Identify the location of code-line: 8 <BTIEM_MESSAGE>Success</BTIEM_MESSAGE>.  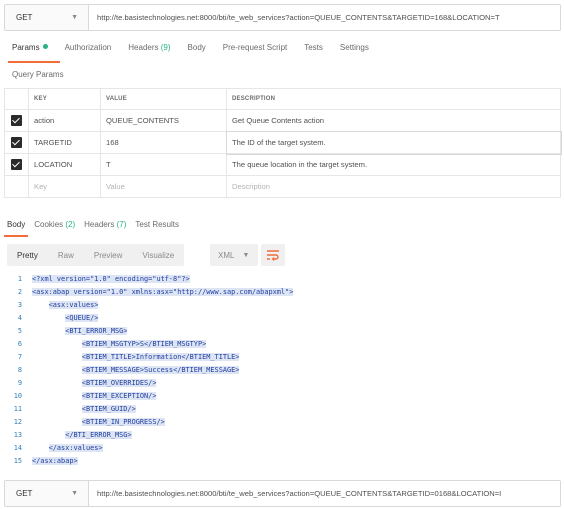
(282, 369).